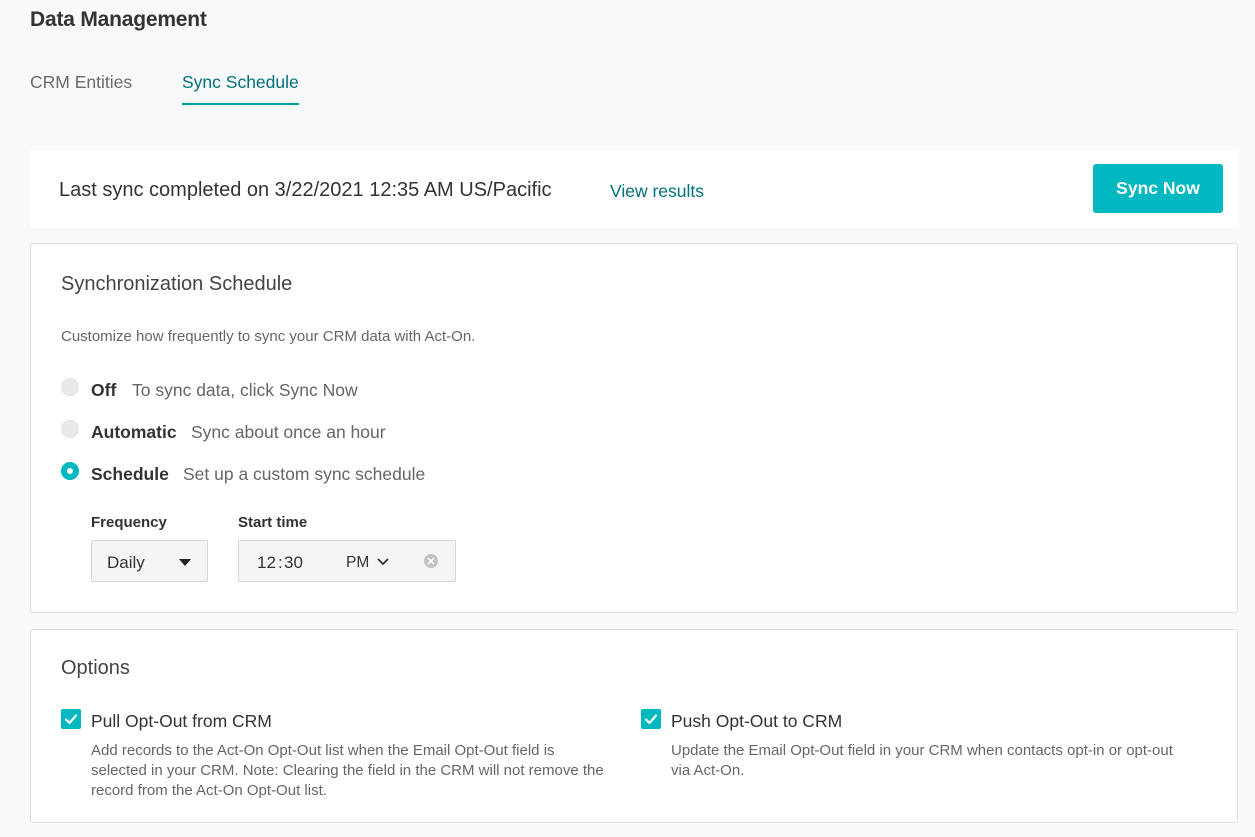 This screenshot has height=837, width=1255. Describe the element at coordinates (70, 429) in the screenshot. I see `radio-button-automatic` at that location.